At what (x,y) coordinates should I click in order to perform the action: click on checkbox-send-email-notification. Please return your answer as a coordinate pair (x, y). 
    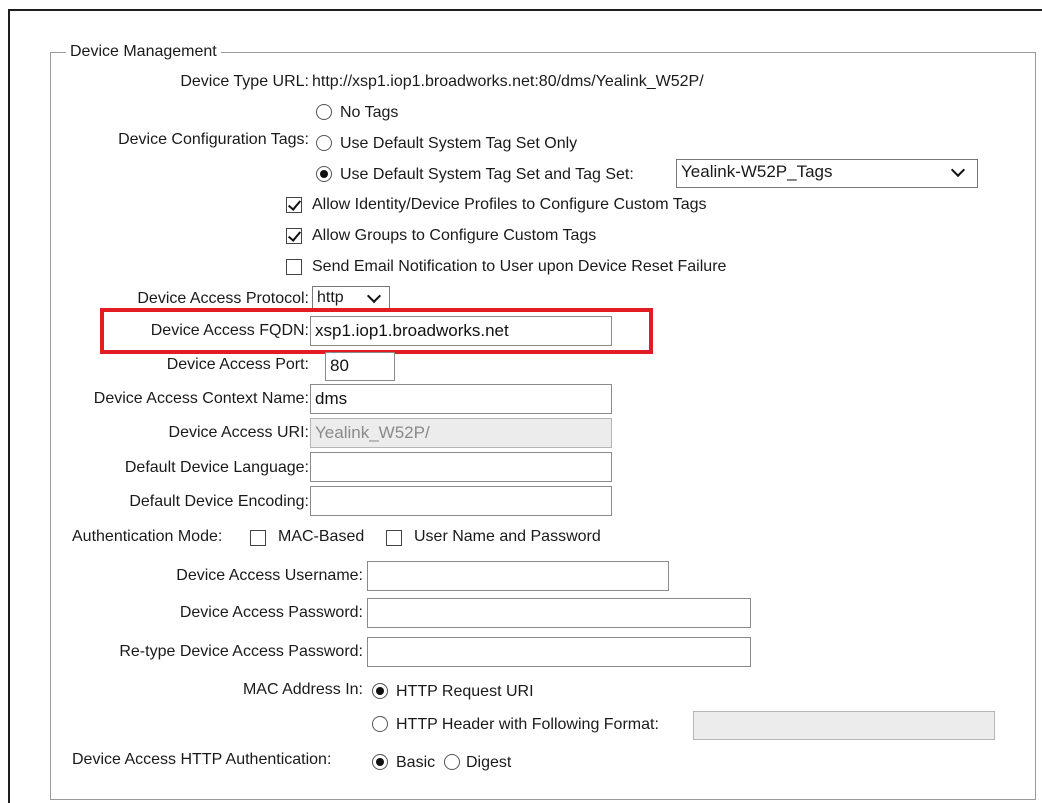
    Looking at the image, I should click on (294, 267).